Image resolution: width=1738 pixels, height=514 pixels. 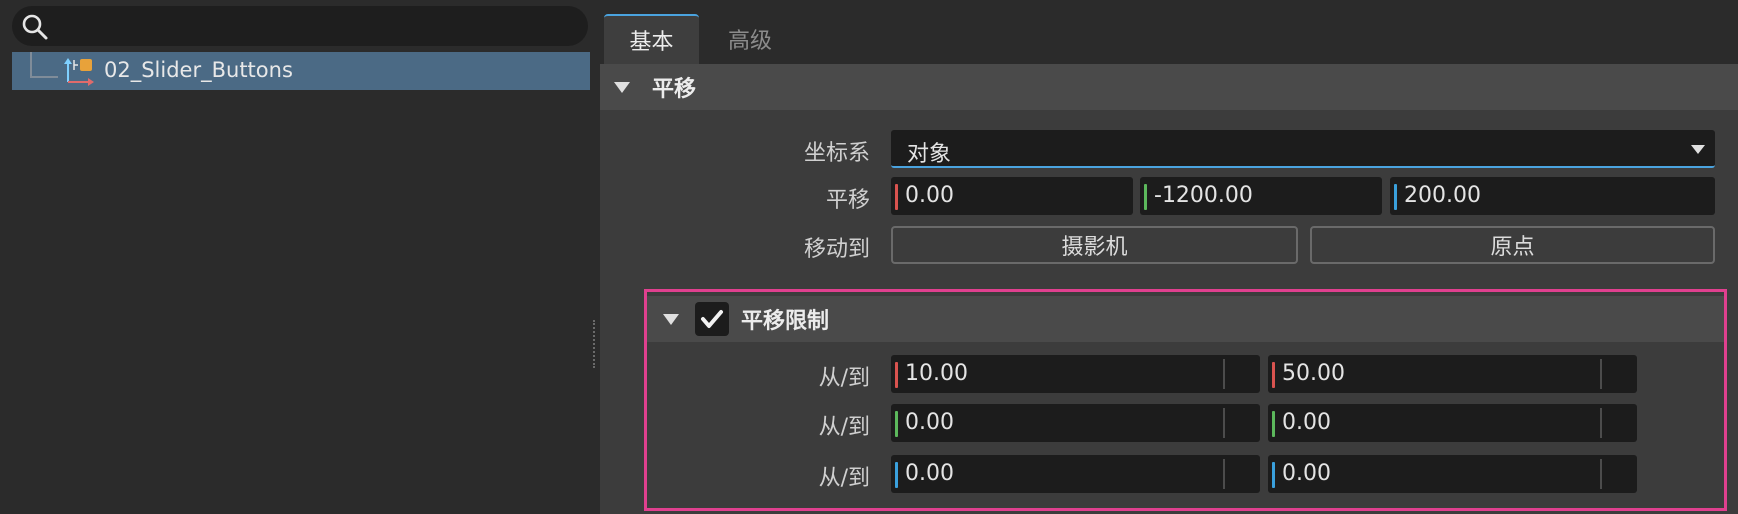 I want to click on limit-y-from-field: 0.00, so click(x=1075, y=423).